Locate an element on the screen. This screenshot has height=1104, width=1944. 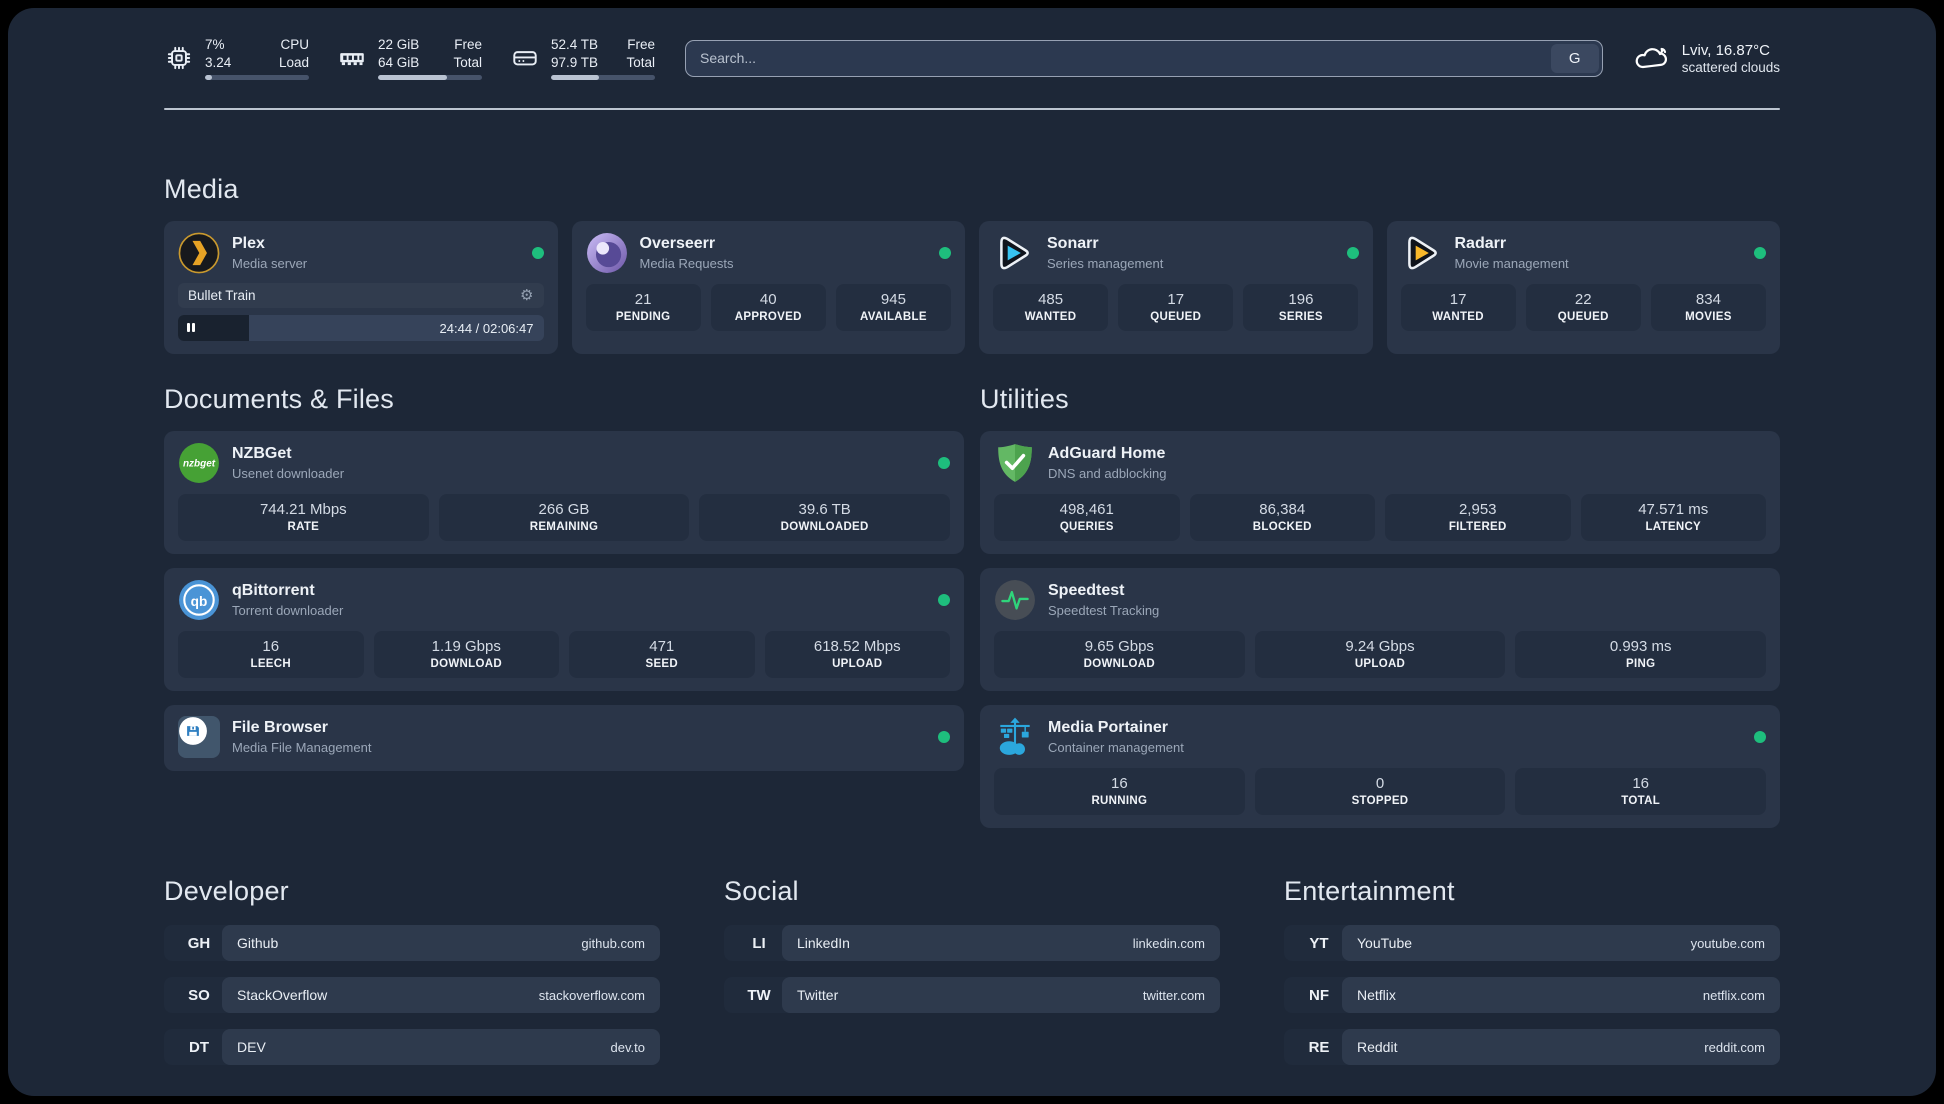
stat-seed: 471 SEED is located at coordinates (662, 654).